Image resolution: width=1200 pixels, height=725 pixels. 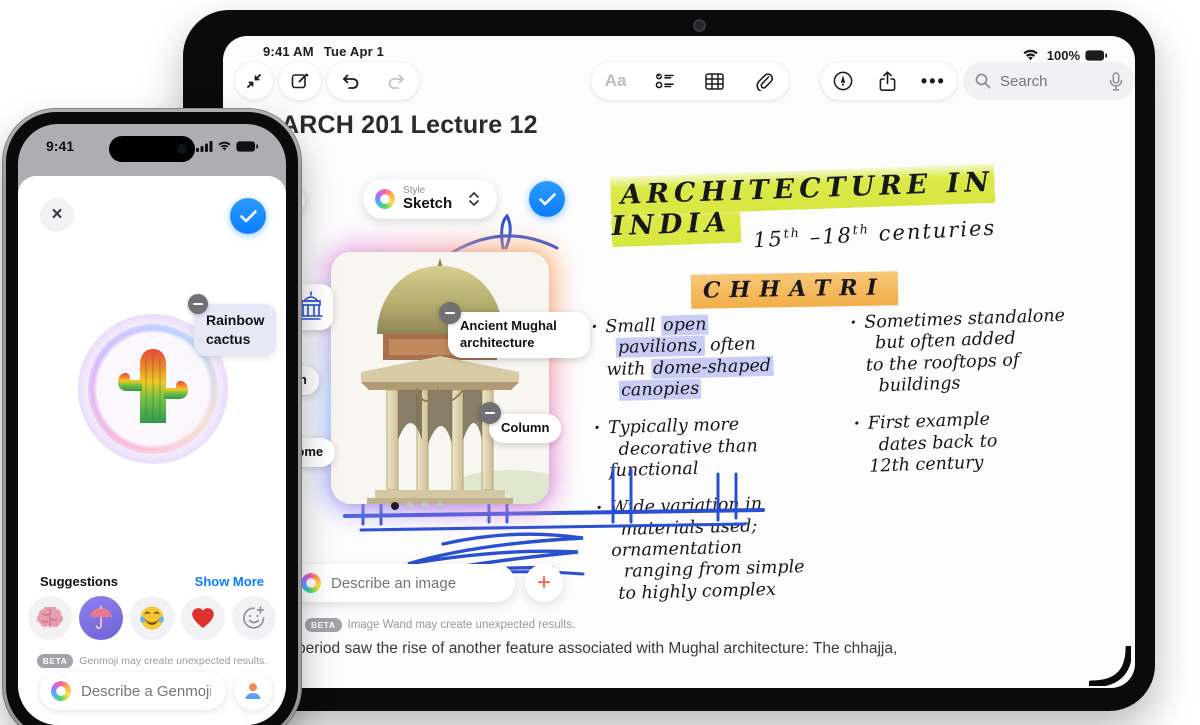 I want to click on ipad-camera, so click(x=699, y=25).